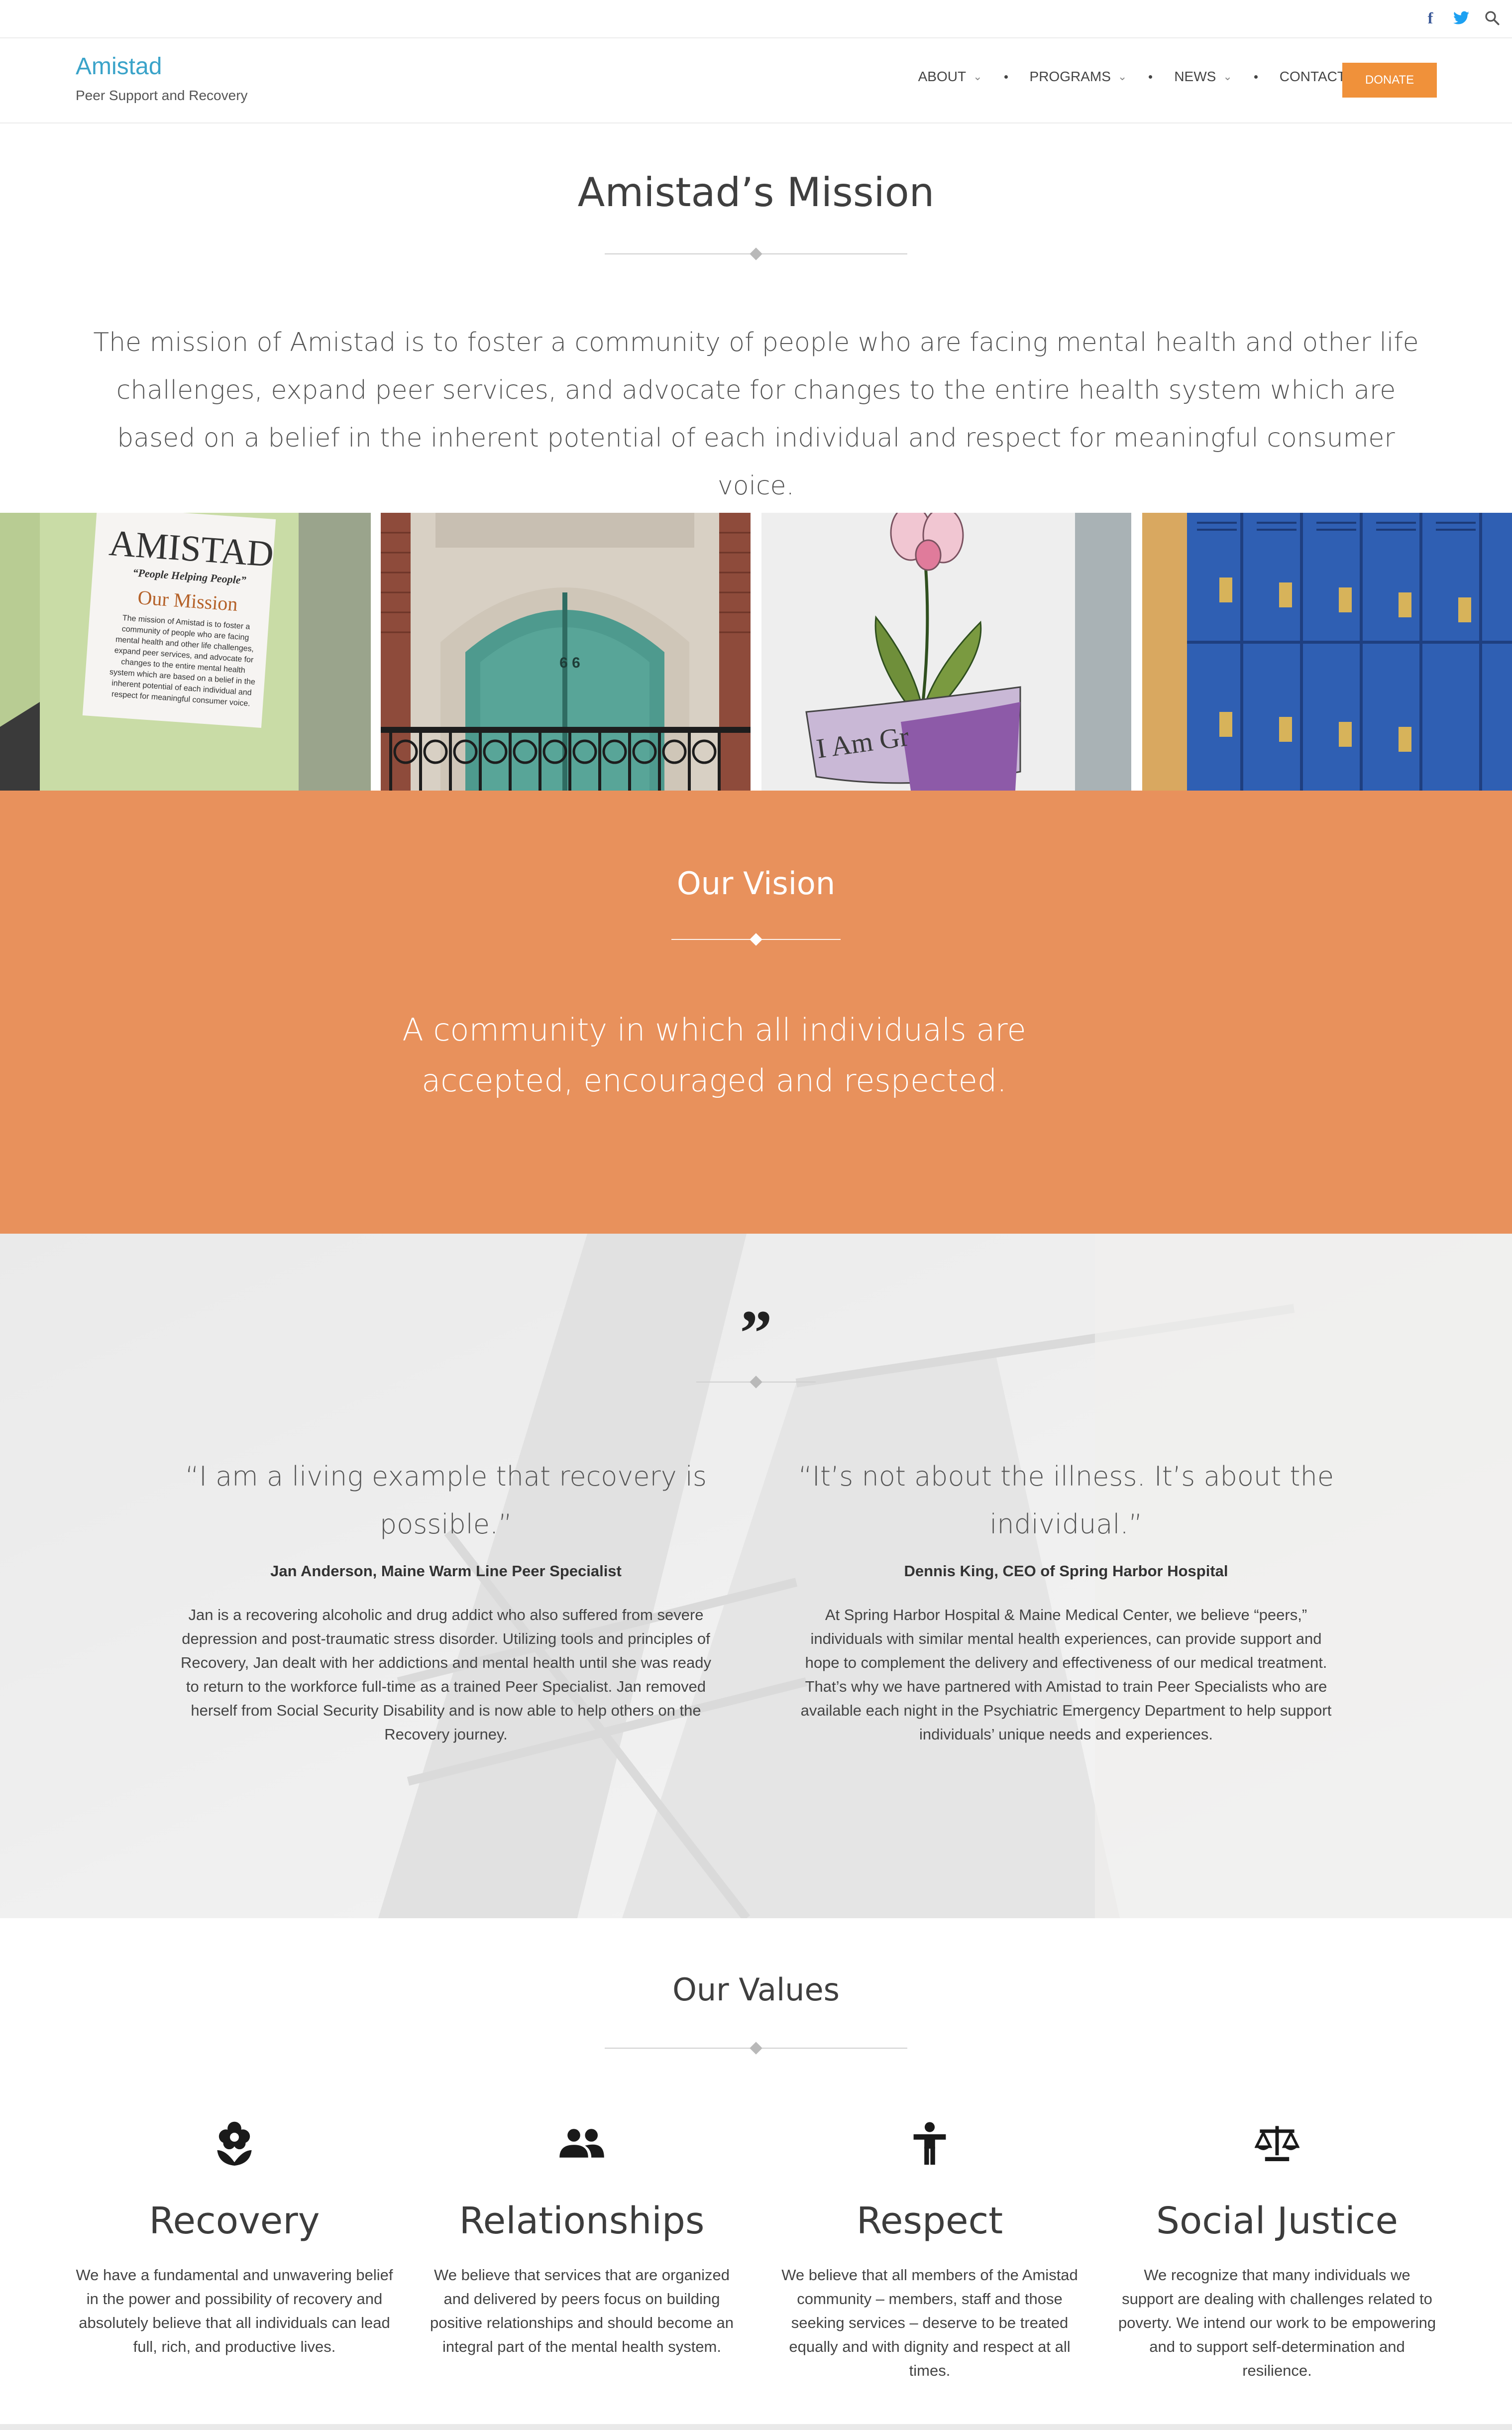  I want to click on nav-item-programs: PROGRAMS ⌄, so click(1078, 77).